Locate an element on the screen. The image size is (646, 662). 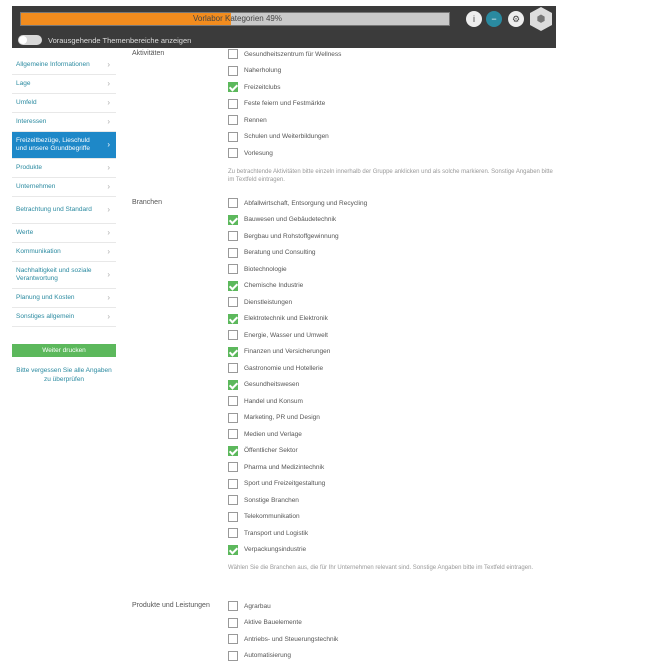
checkbox-option: Gesundheitswesen is located at coordinates (263, 385).